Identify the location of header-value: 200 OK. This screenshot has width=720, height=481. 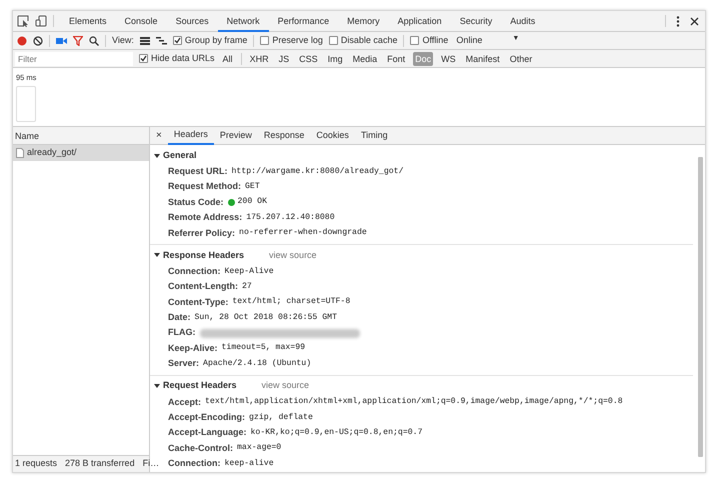
(252, 202).